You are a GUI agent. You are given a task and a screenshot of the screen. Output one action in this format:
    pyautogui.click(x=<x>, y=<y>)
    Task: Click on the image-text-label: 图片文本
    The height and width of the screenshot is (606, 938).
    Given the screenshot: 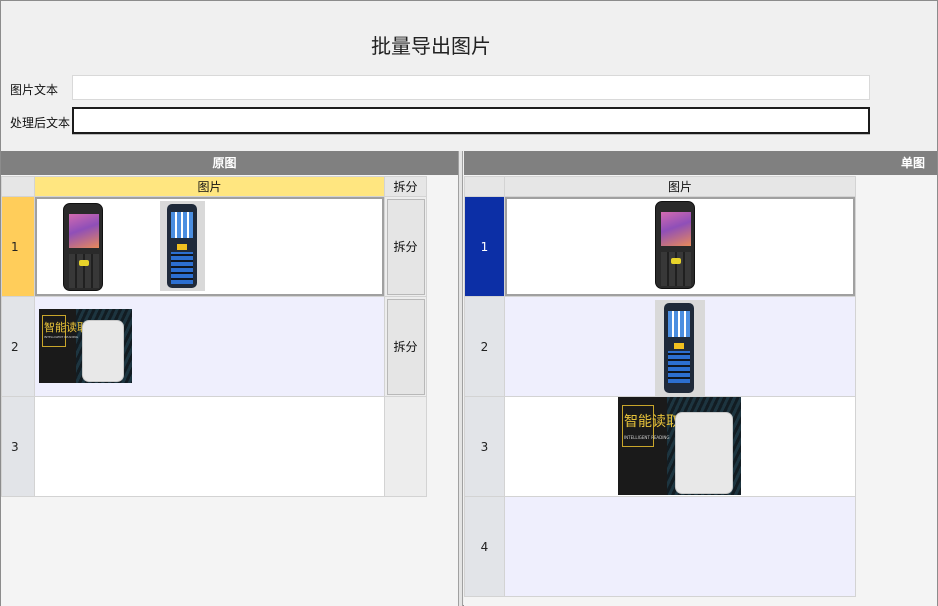 What is the action you would take?
    pyautogui.click(x=34, y=90)
    